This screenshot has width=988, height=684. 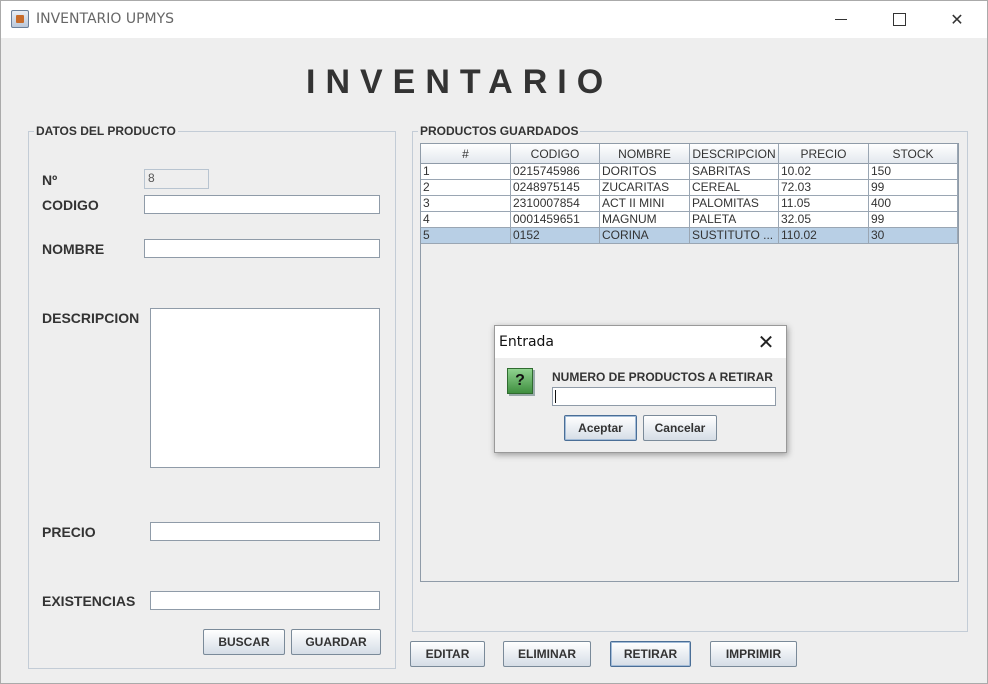 I want to click on saved-products-group-label: PRODUCTOS GUARDADOS, so click(x=499, y=131).